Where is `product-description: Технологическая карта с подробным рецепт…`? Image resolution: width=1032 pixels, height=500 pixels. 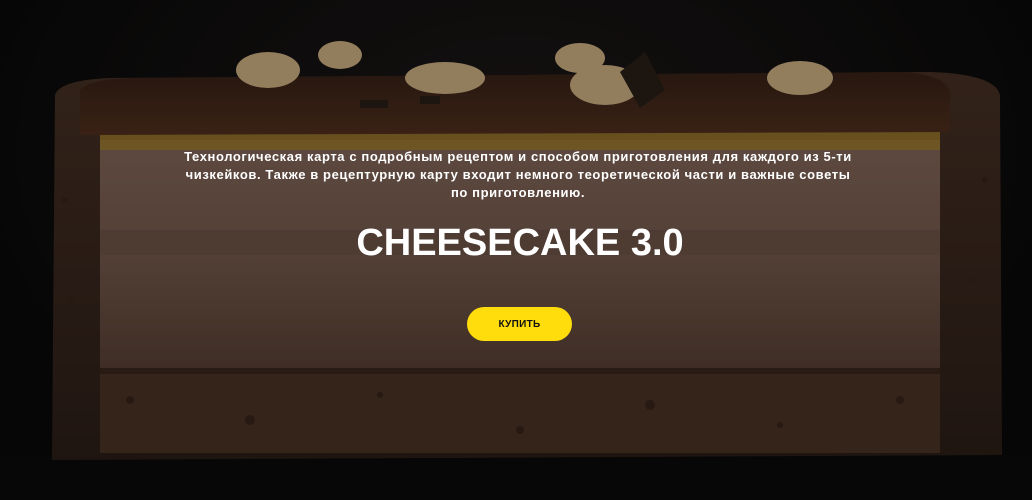
product-description: Технологическая карта с подробным рецепт… is located at coordinates (518, 174).